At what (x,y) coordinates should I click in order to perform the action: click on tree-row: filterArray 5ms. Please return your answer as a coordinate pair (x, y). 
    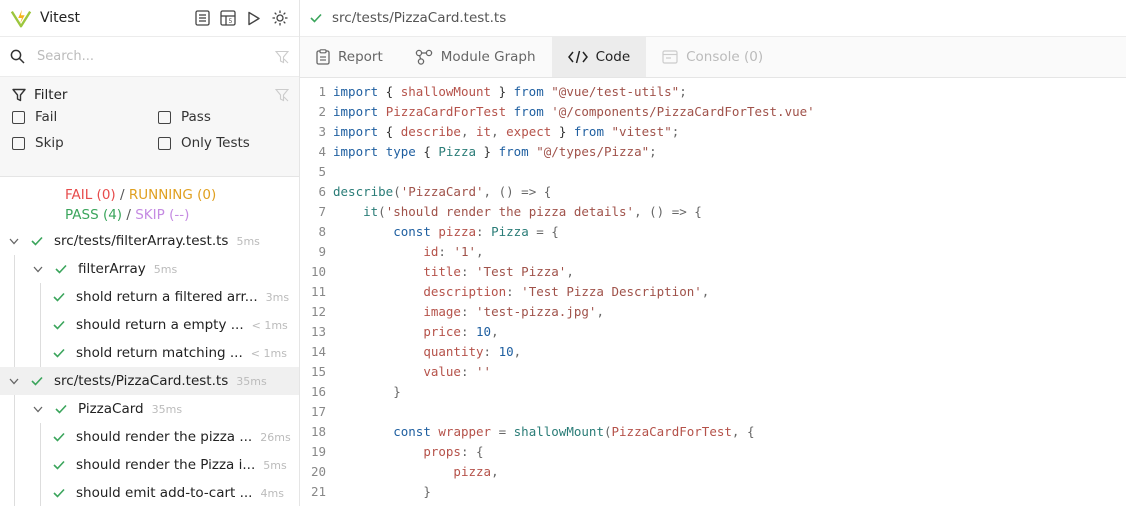
    Looking at the image, I should click on (149, 269).